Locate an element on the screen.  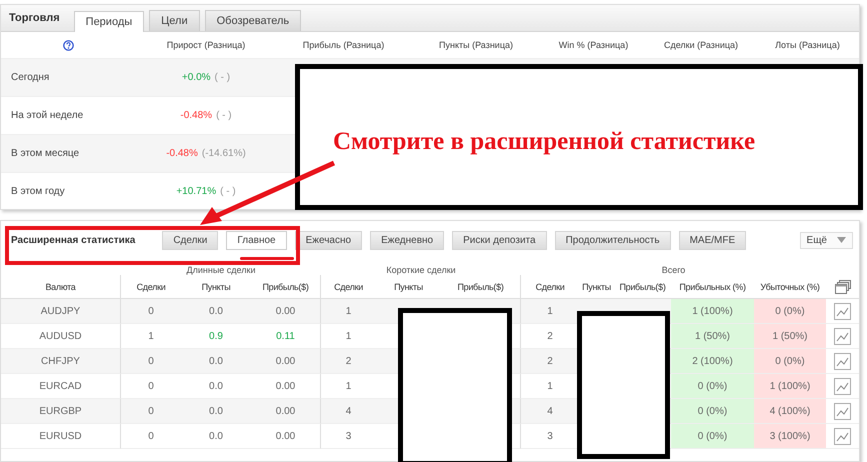
annotation-text: Смотрите в расширенной статистике is located at coordinates (544, 142).